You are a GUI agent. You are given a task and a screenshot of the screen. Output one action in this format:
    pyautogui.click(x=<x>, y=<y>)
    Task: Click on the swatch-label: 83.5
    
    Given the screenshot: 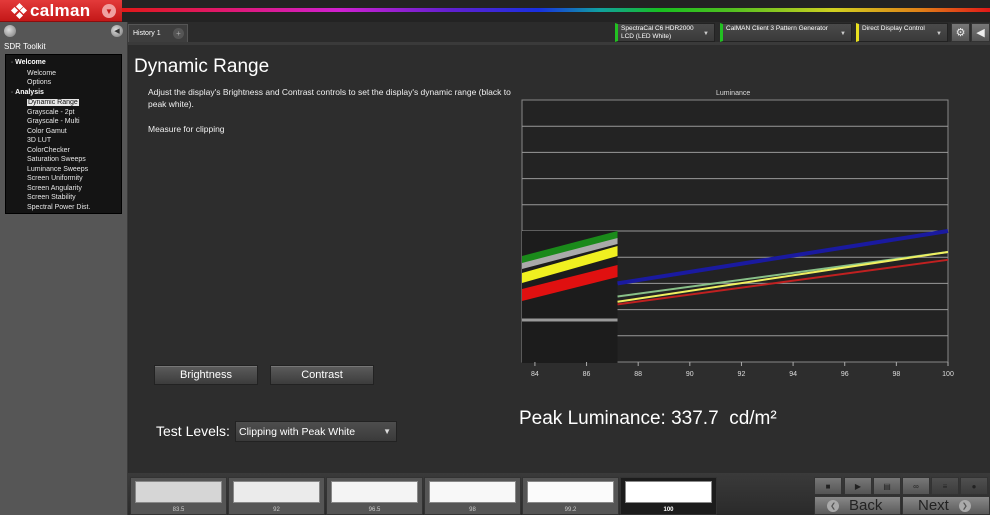 What is the action you would take?
    pyautogui.click(x=178, y=510)
    